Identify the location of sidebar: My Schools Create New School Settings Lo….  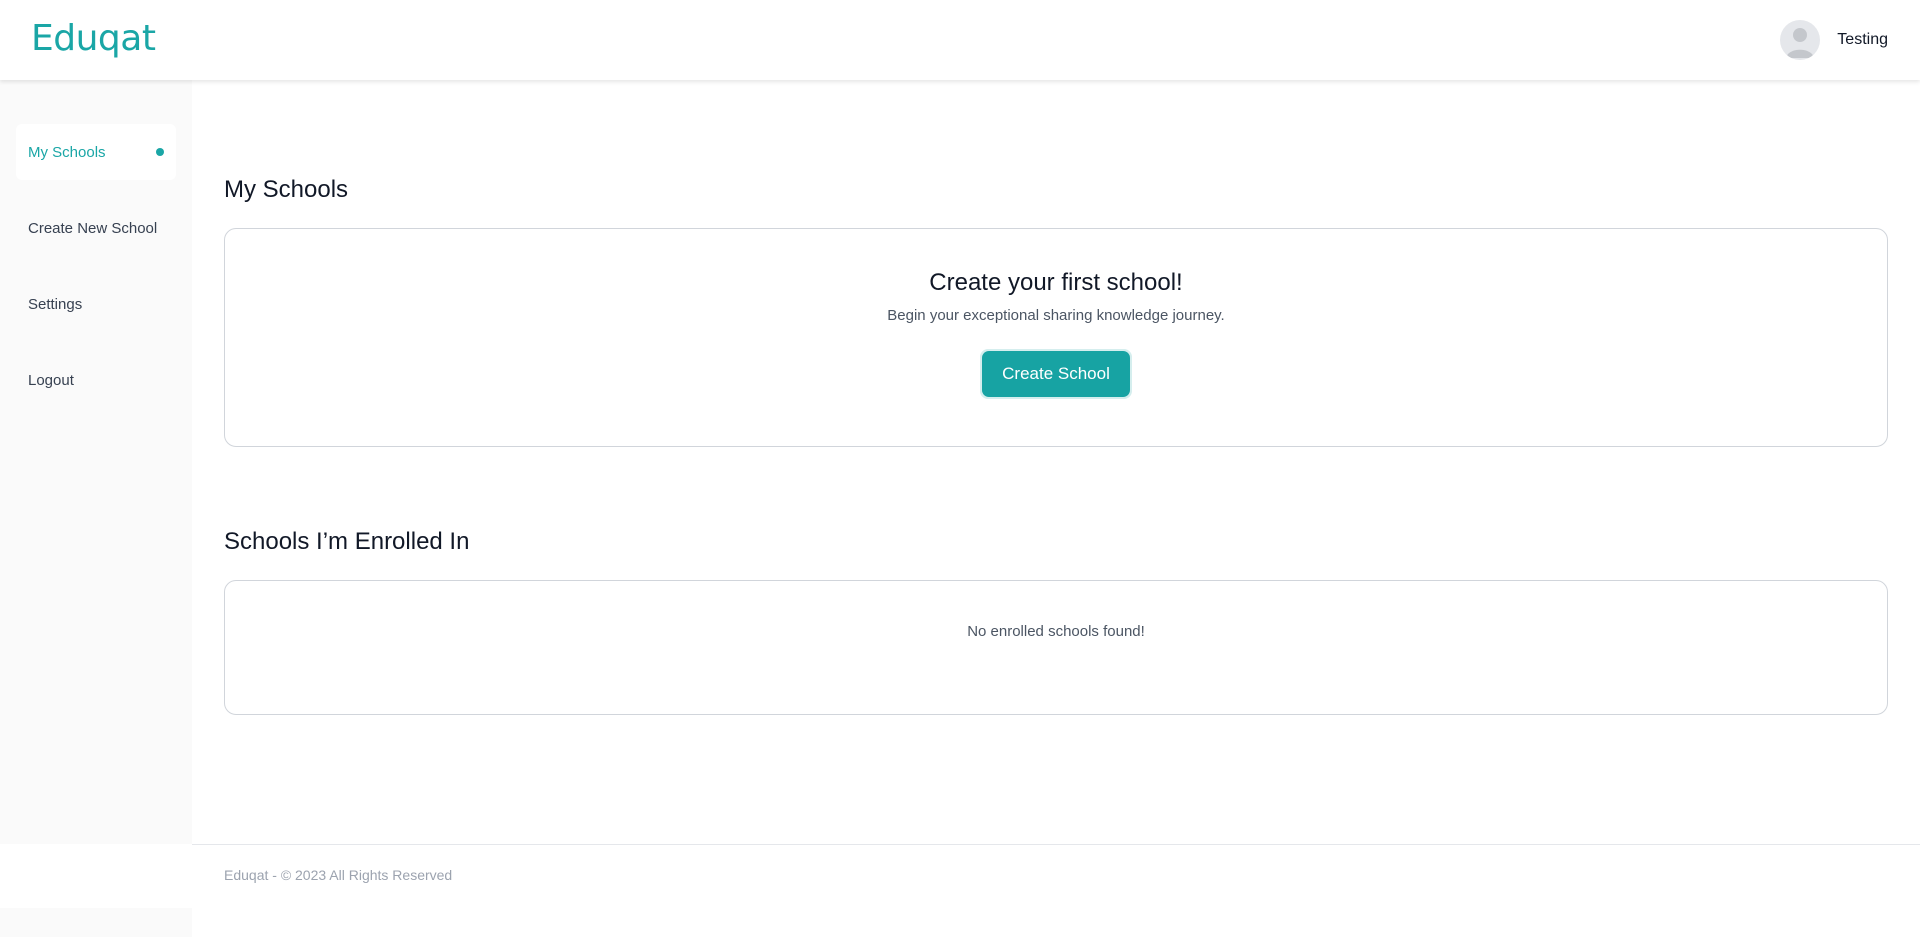
(96, 508).